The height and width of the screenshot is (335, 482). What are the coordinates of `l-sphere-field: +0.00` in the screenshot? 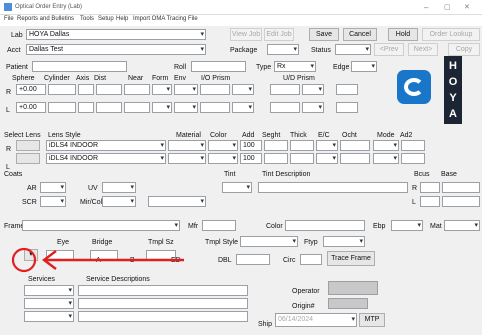 It's located at (31, 107).